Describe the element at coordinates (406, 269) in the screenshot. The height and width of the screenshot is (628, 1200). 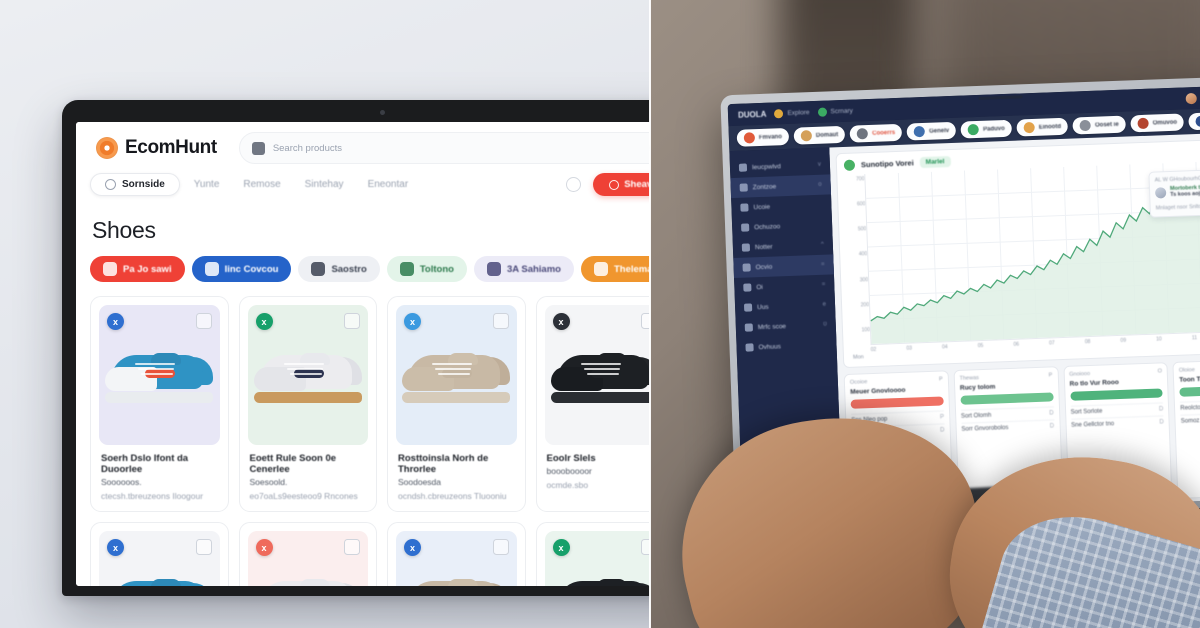
I see `truck-icon` at that location.